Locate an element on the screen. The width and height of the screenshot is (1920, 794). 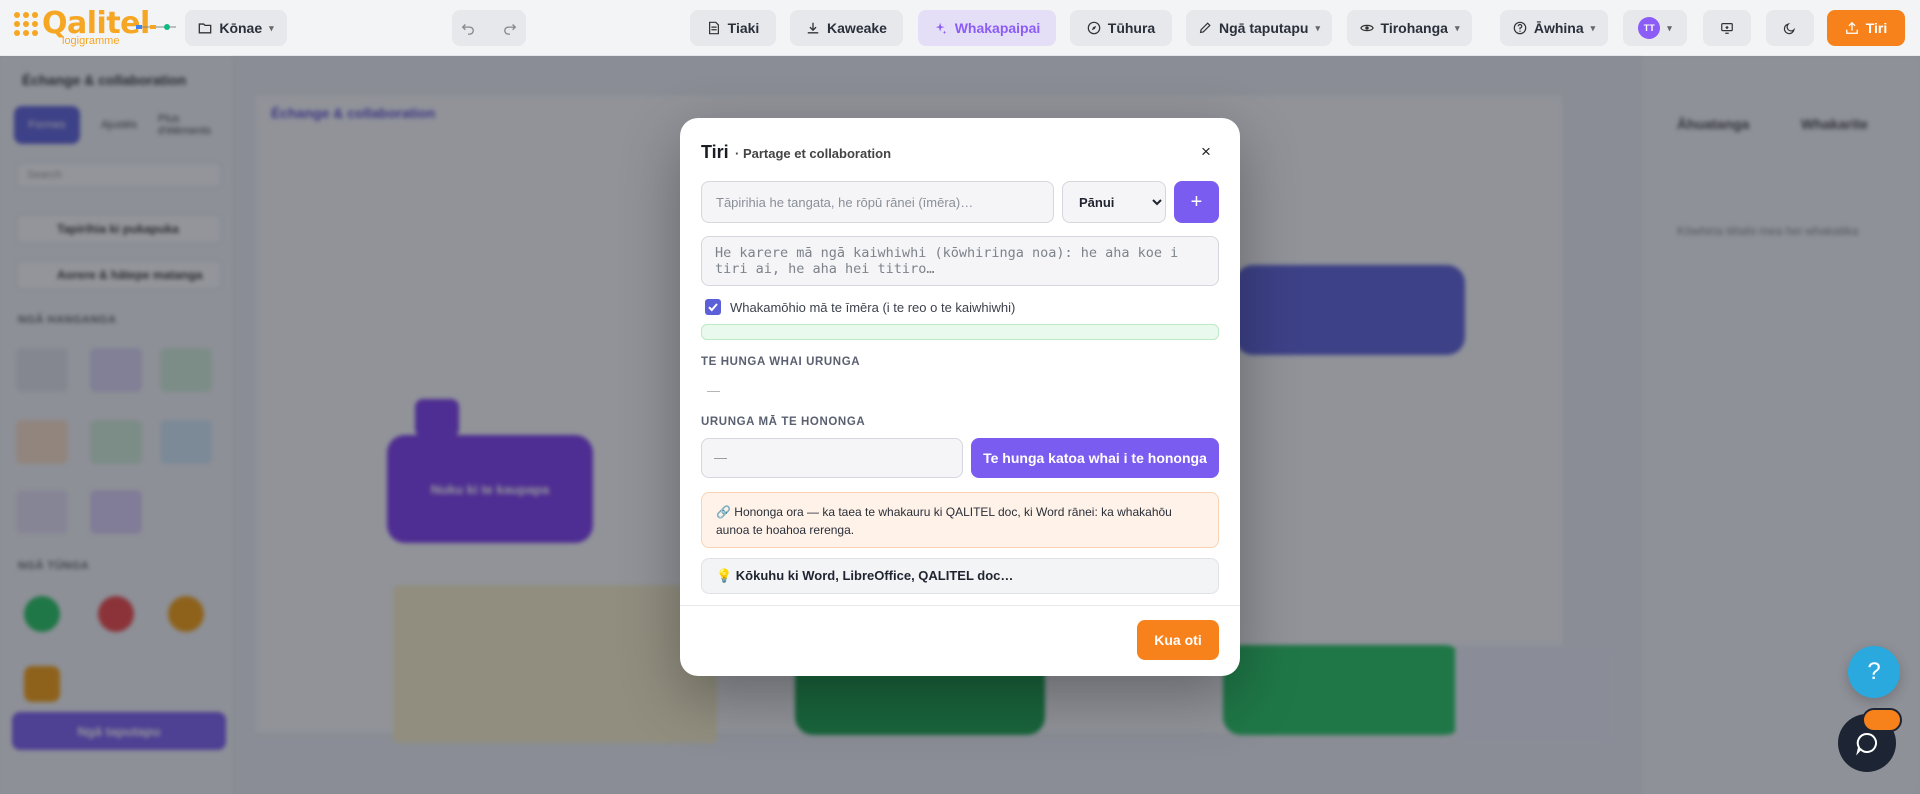
access-section-title: TE HUNGA WHAI URUNGA is located at coordinates (781, 362).